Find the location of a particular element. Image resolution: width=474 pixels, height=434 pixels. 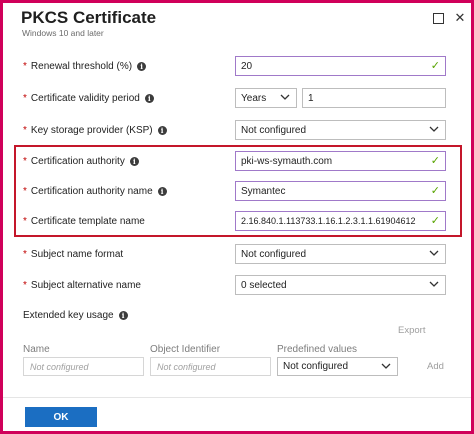

eku-col-oid: Object Identifier is located at coordinates (185, 349).